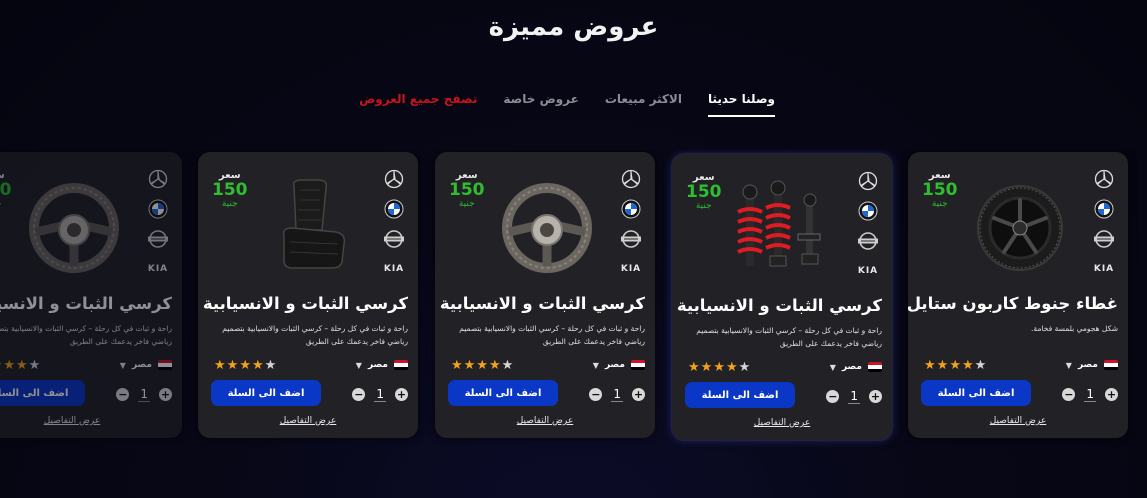  Describe the element at coordinates (1074, 328) in the screenshot. I see `product-description: شكل هجومي بلمسة فخامة.` at that location.